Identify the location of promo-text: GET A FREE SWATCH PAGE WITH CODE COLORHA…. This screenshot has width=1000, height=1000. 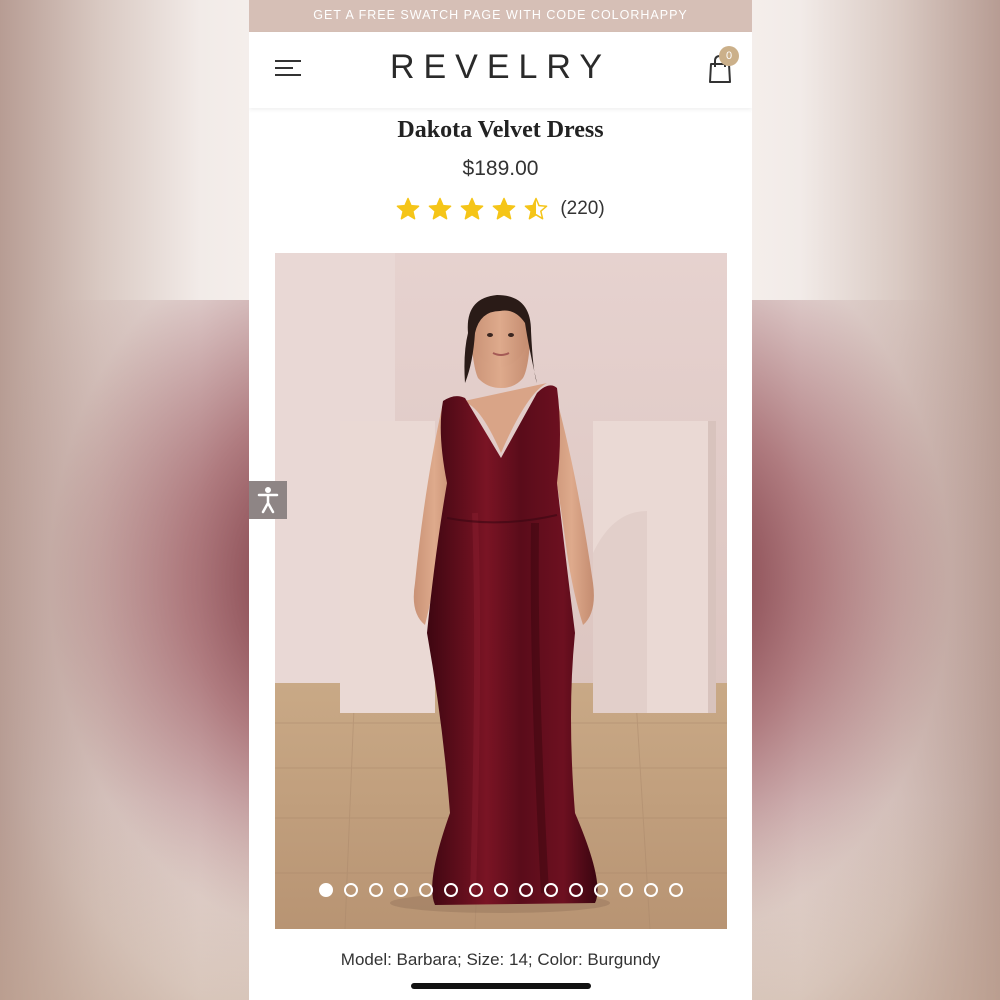
(500, 15).